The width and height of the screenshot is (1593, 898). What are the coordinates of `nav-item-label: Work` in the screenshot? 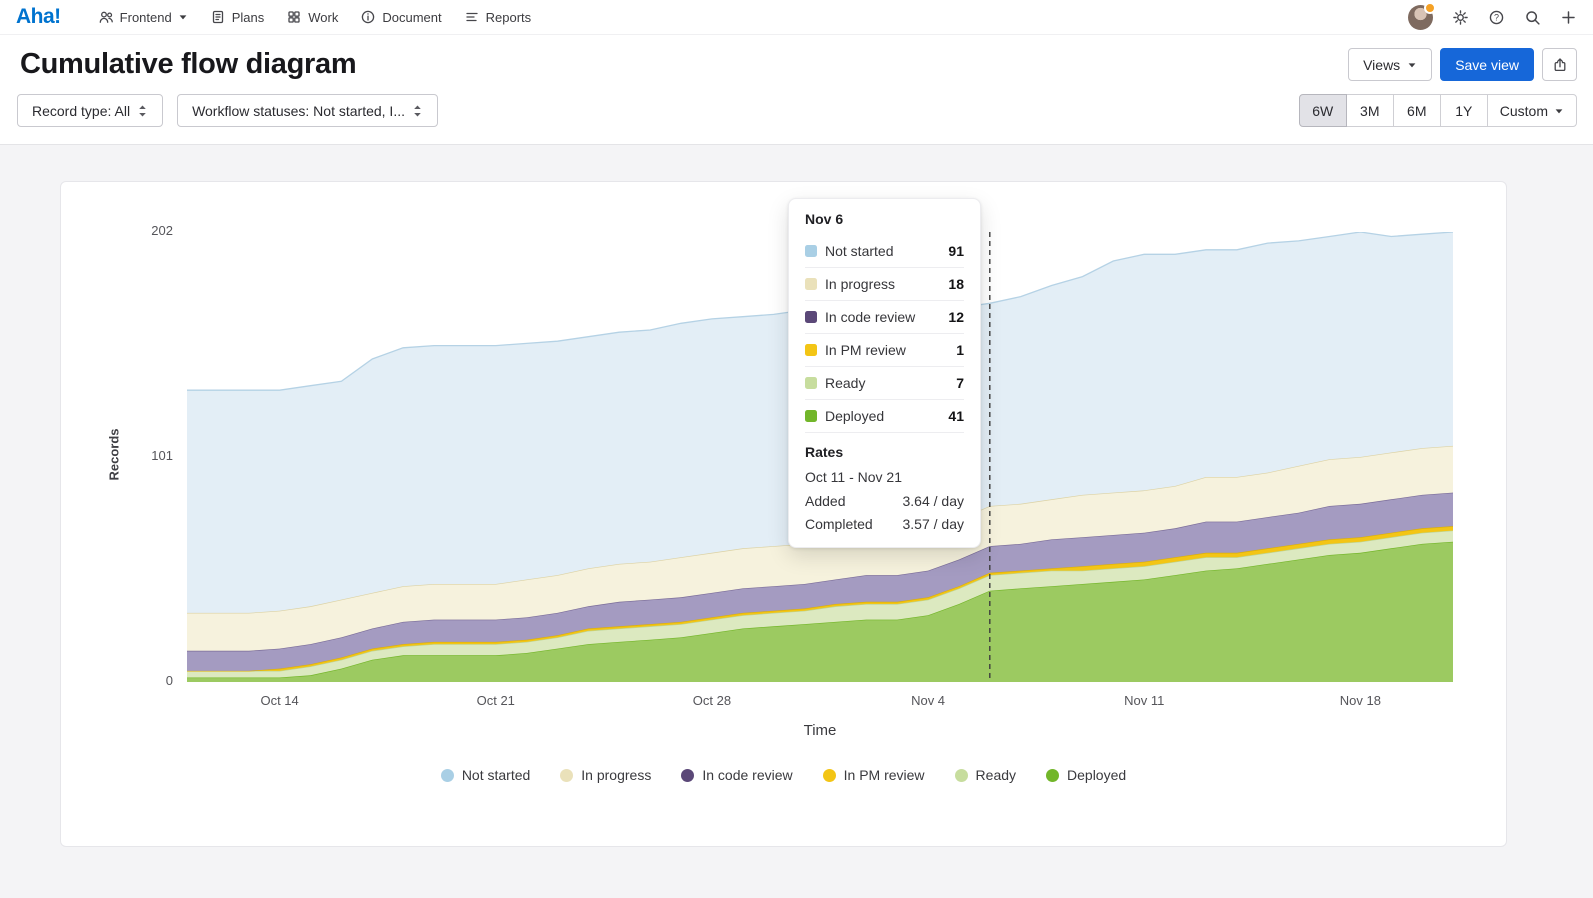 It's located at (323, 17).